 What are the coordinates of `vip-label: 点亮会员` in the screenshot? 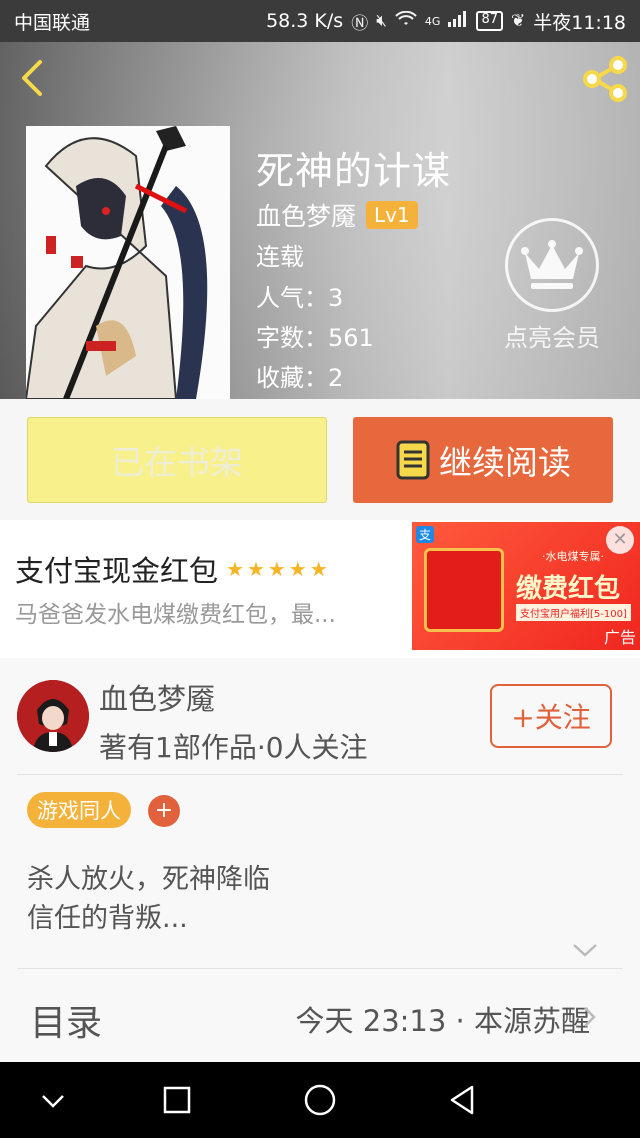 It's located at (552, 338).